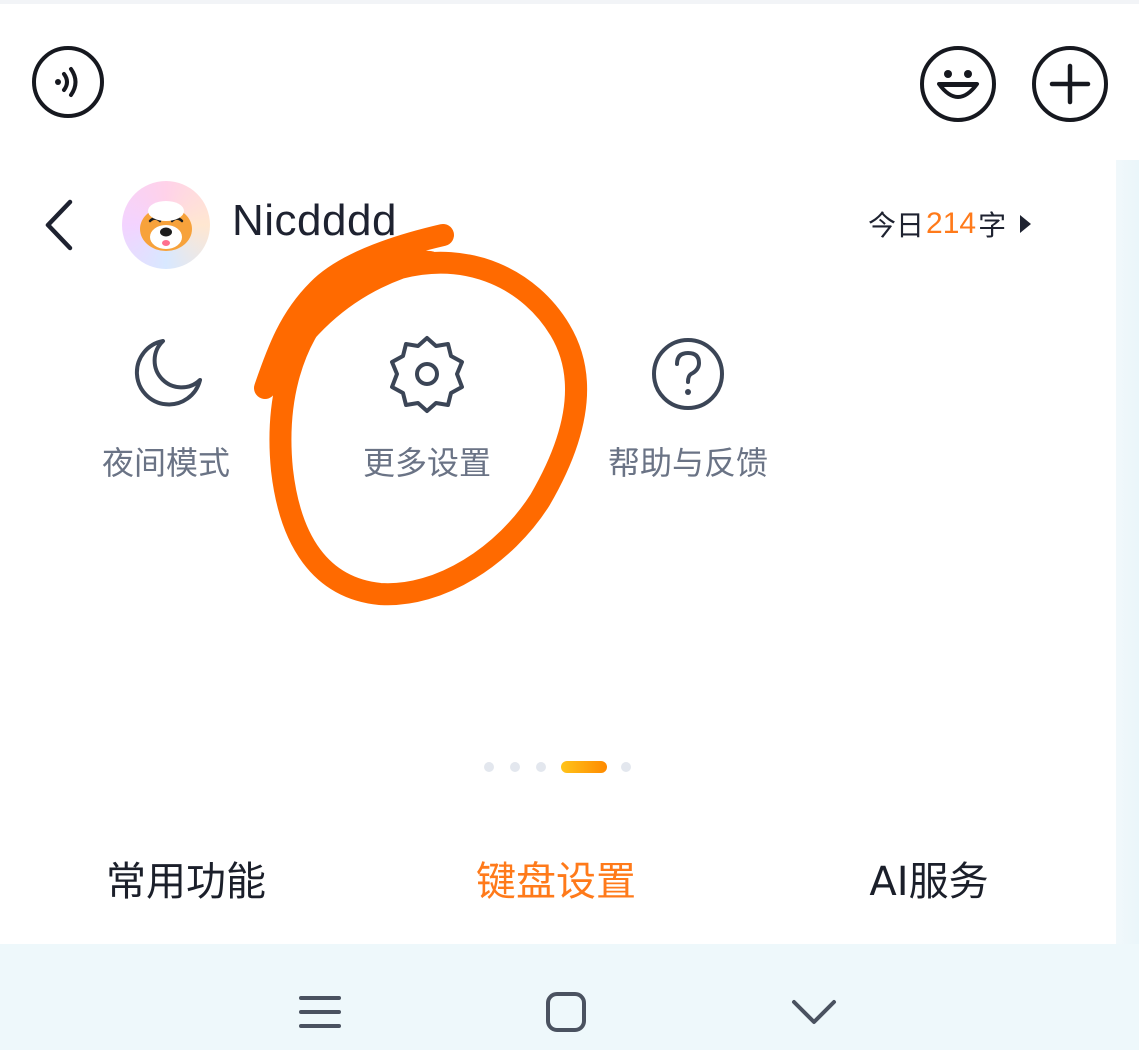 This screenshot has width=1139, height=1050. I want to click on moon-icon, so click(168, 373).